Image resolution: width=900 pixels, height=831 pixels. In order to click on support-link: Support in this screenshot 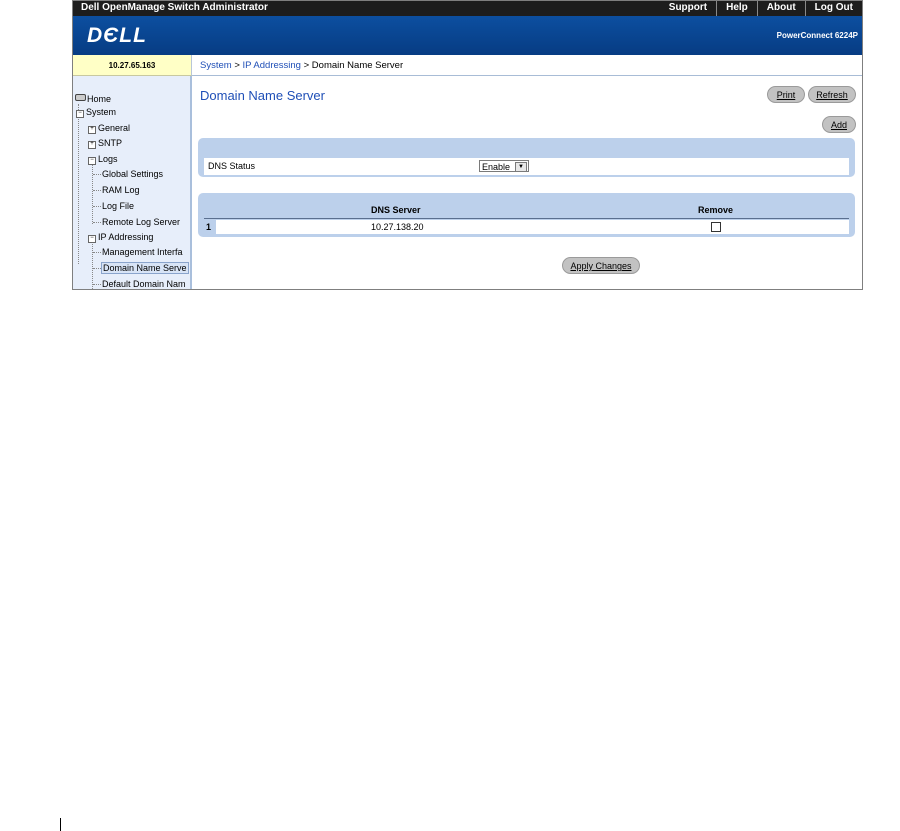, I will do `click(688, 8)`.